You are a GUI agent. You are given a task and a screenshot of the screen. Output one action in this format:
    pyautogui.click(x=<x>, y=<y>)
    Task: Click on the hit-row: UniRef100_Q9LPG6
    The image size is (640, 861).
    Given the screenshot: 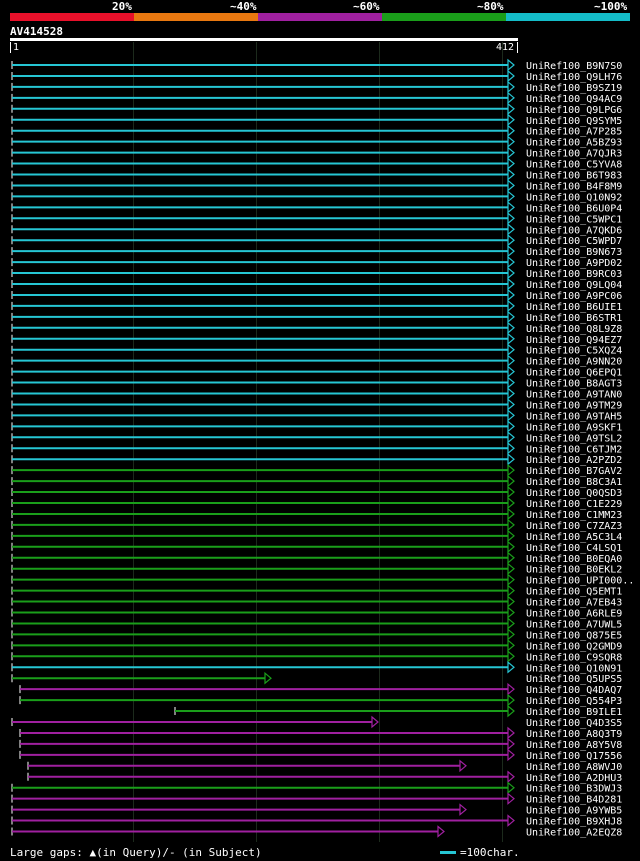 What is the action you would take?
    pyautogui.click(x=316, y=109)
    